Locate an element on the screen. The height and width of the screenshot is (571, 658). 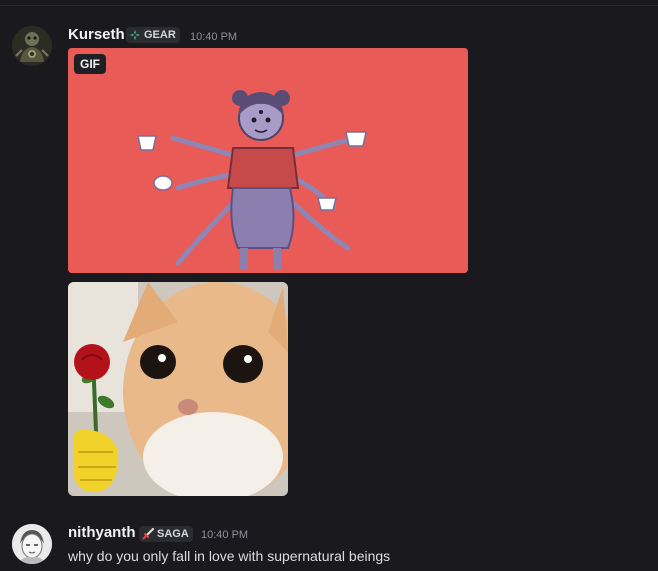
tag-label: SAGA is located at coordinates (173, 534).